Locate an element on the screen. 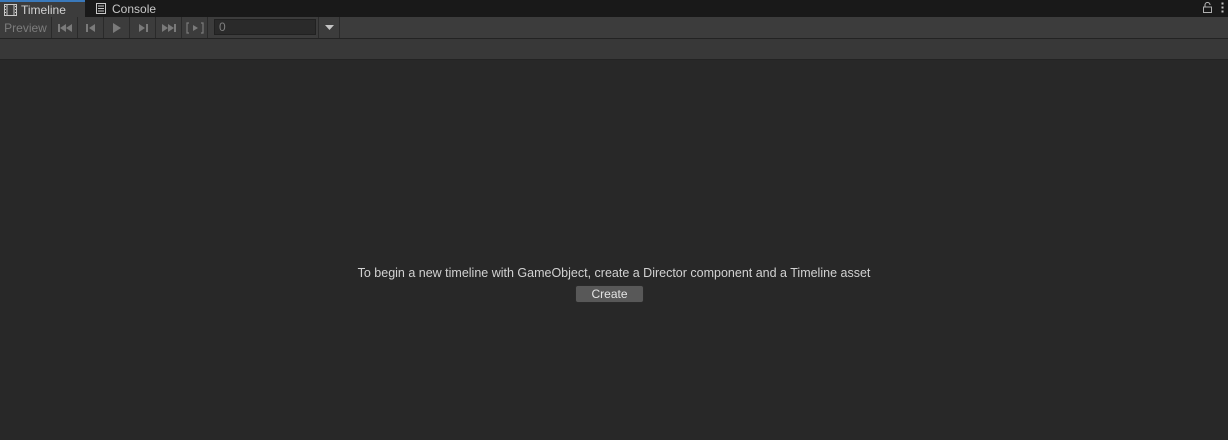 The height and width of the screenshot is (440, 1228). tab-bar-actions is located at coordinates (1213, 8).